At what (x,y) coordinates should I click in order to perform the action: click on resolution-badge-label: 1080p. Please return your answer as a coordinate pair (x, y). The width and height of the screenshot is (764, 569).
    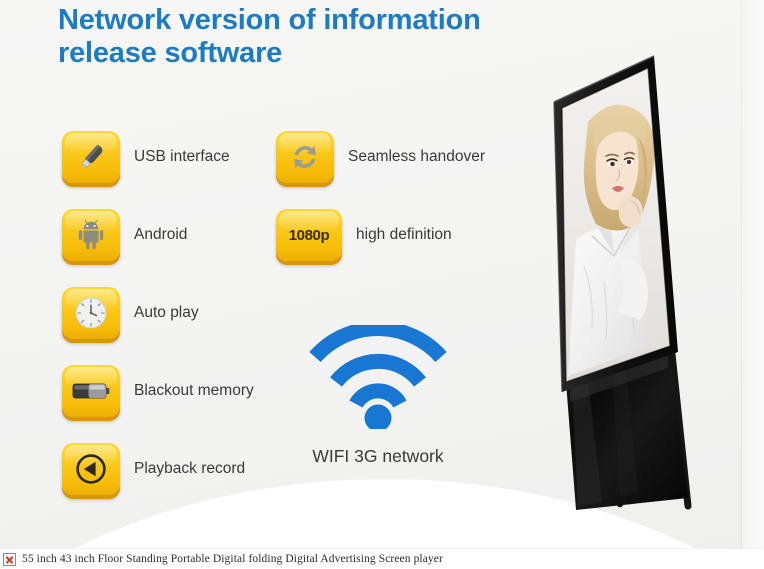
    Looking at the image, I should click on (309, 235).